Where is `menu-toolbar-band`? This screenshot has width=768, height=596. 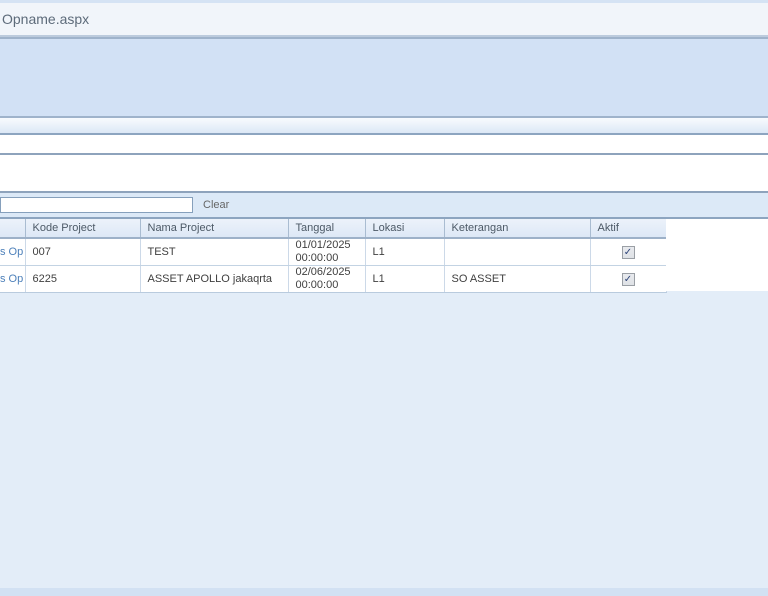 menu-toolbar-band is located at coordinates (384, 126).